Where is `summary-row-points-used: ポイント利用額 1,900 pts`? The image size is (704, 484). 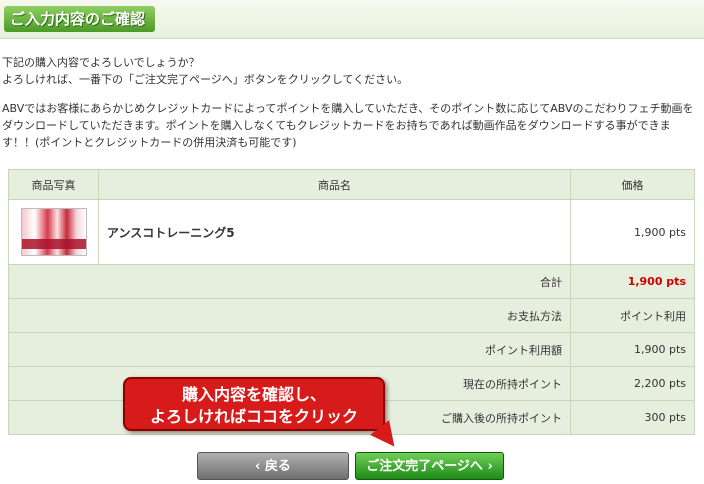
summary-row-points-used: ポイント利用額 1,900 pts is located at coordinates (351, 349).